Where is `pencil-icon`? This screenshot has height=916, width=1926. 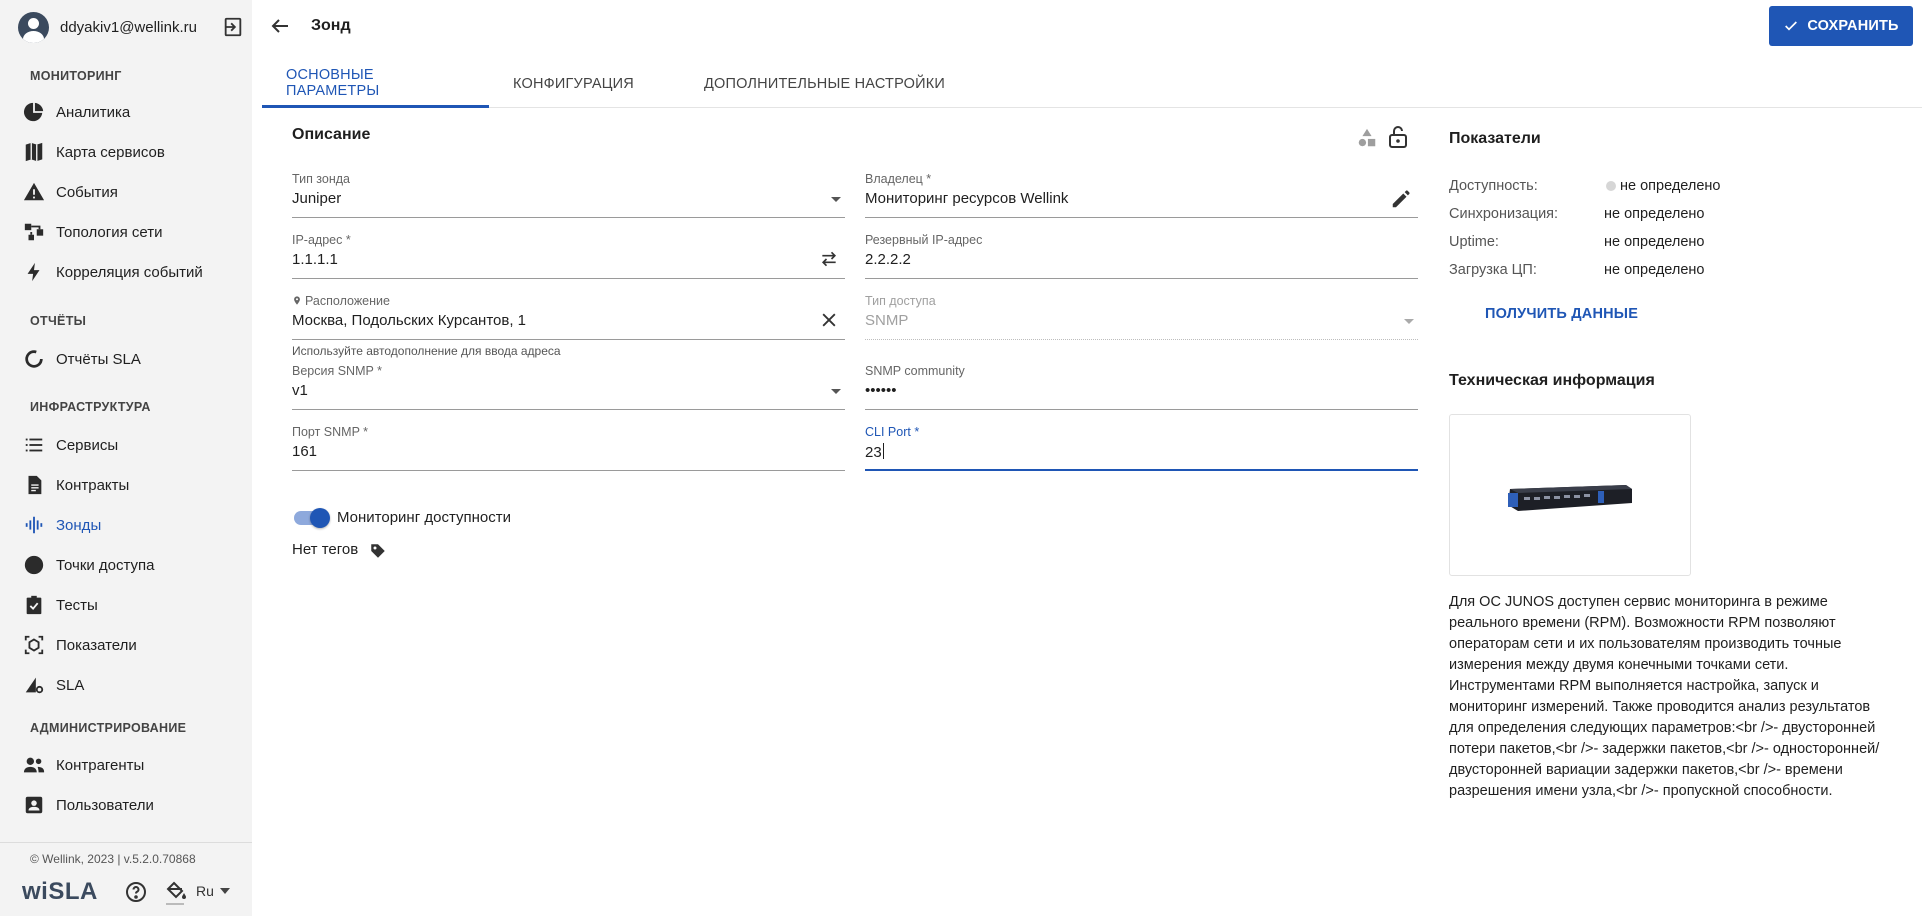
pencil-icon is located at coordinates (1401, 199).